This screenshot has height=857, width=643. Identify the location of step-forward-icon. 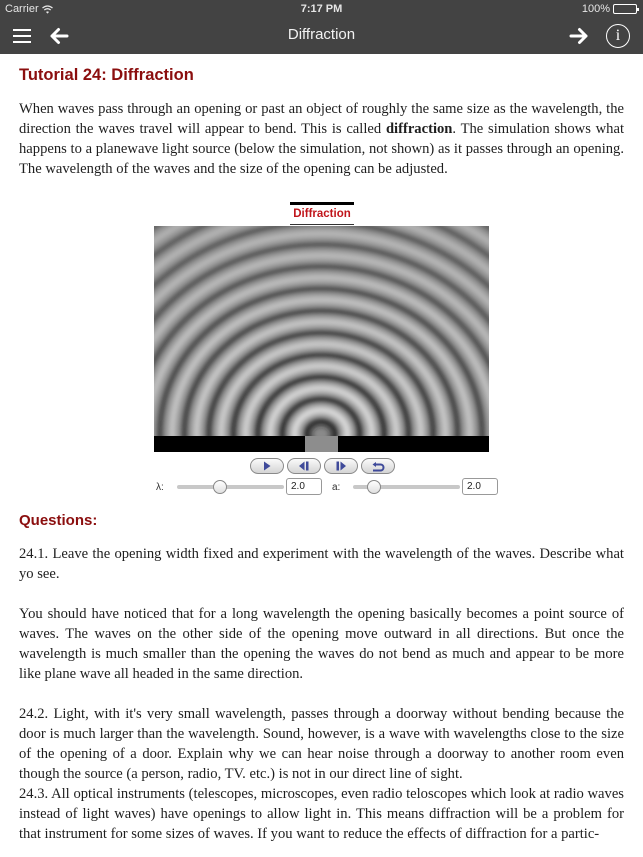
(341, 466).